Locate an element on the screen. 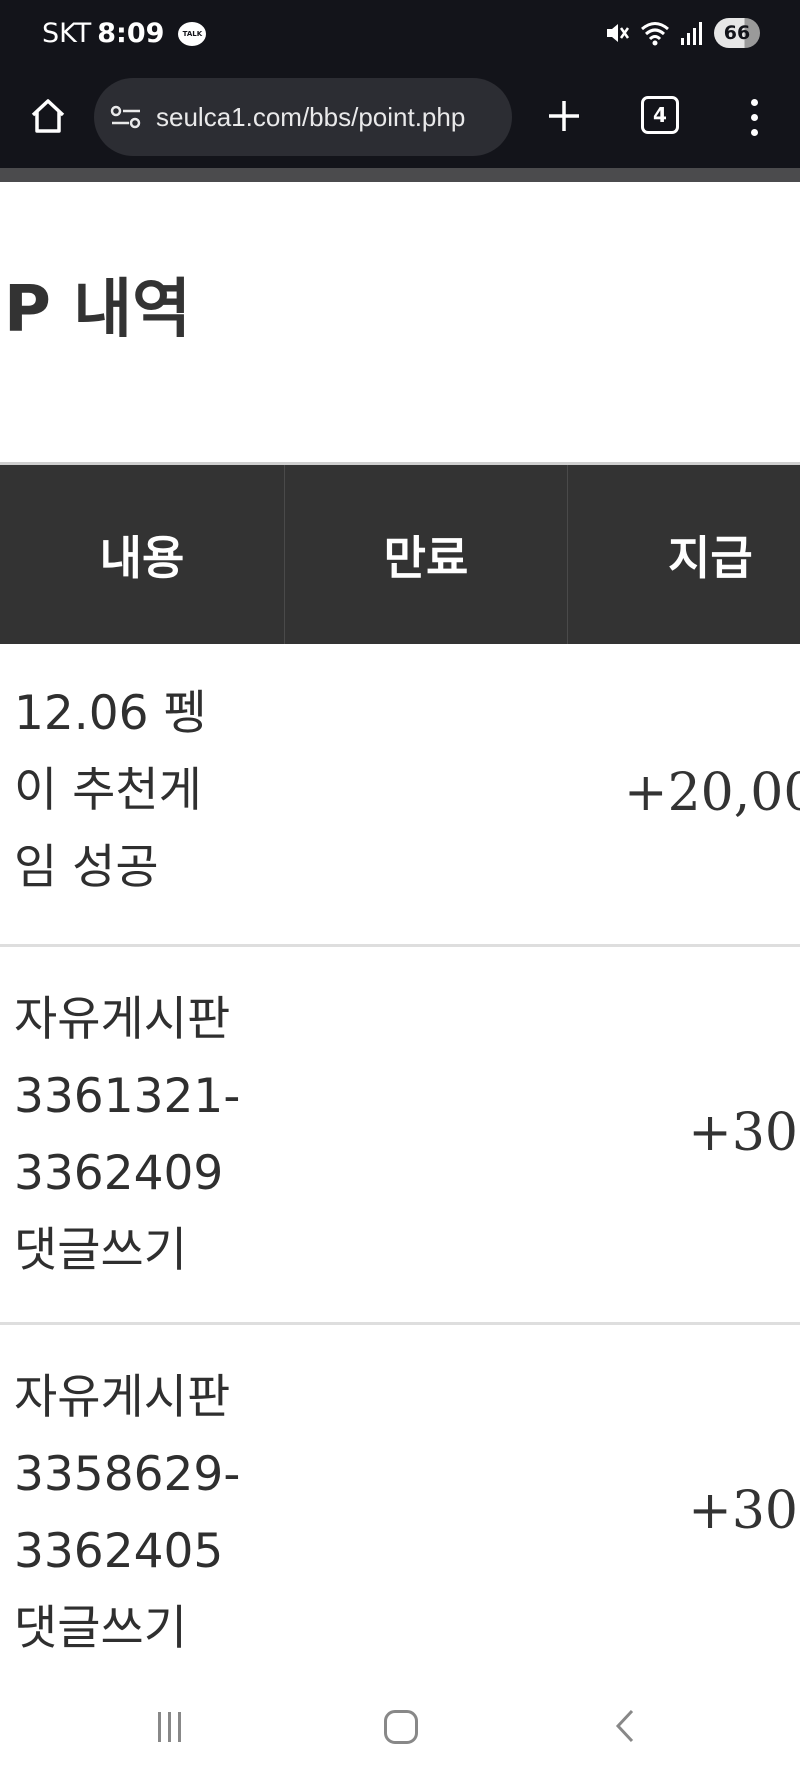 The height and width of the screenshot is (1778, 800). chevron-left-icon is located at coordinates (624, 1726).